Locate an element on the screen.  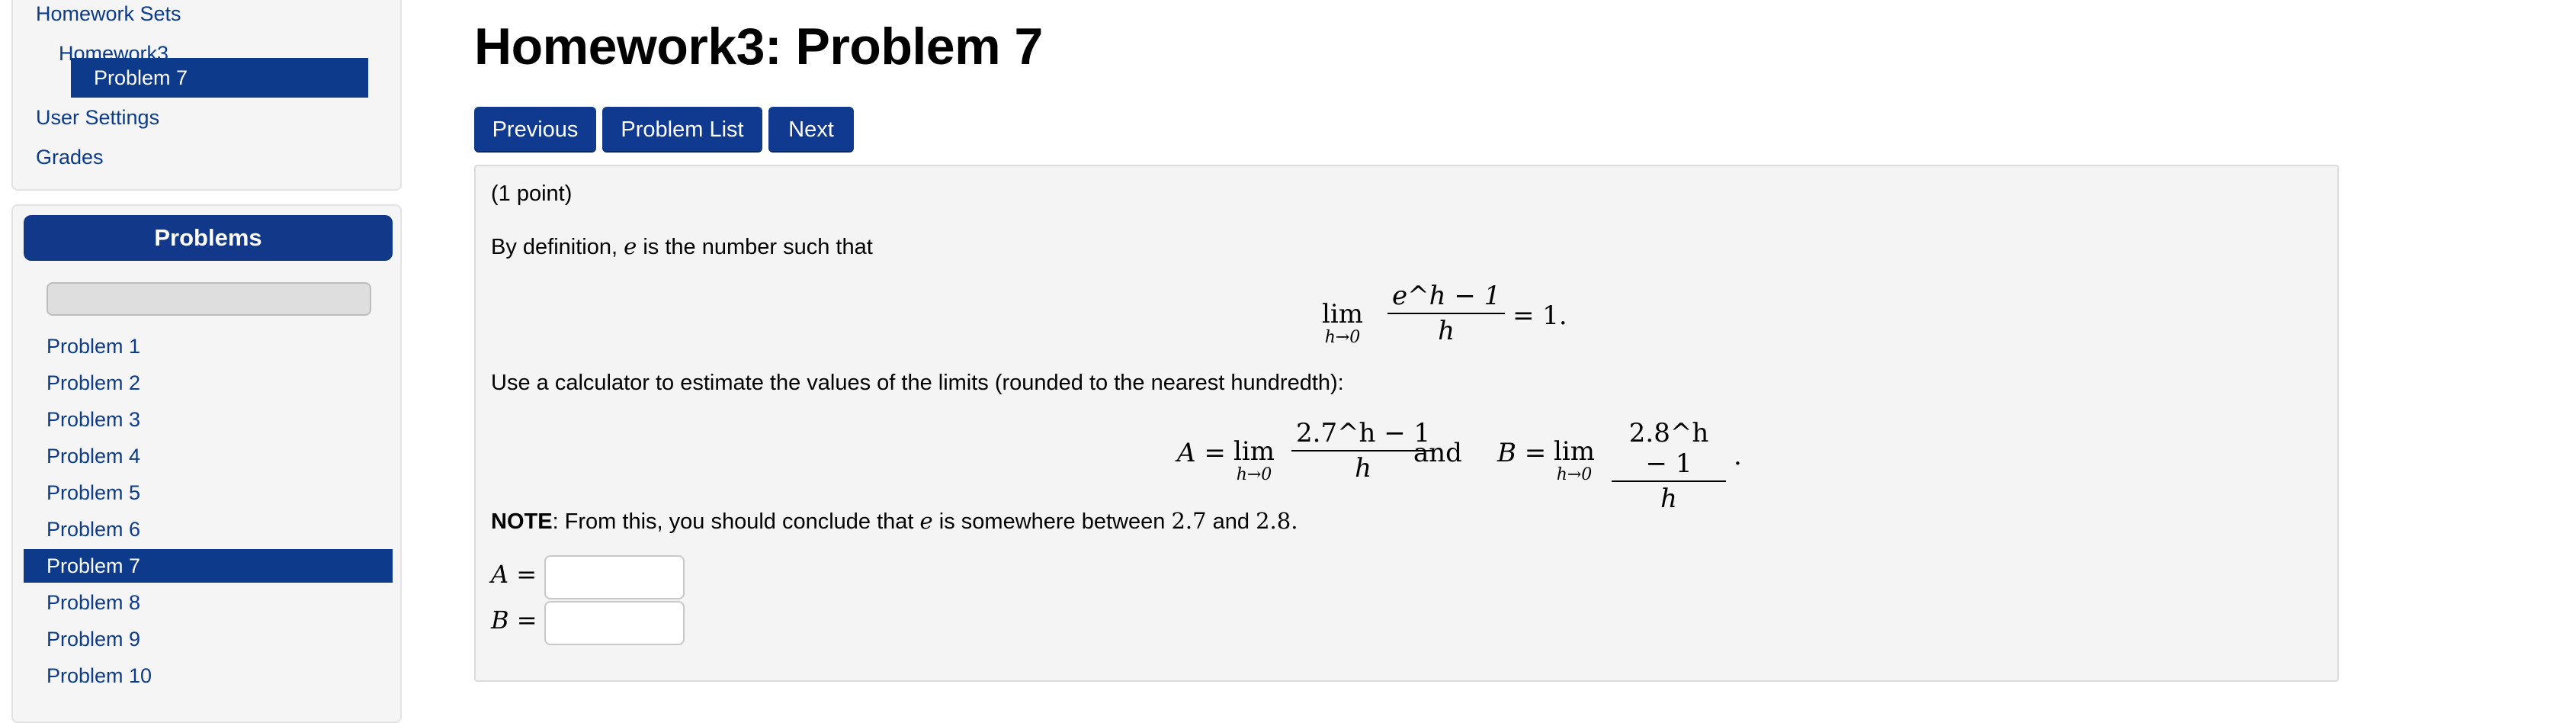
a-lim-operator: lim h→0 is located at coordinates (1254, 460).